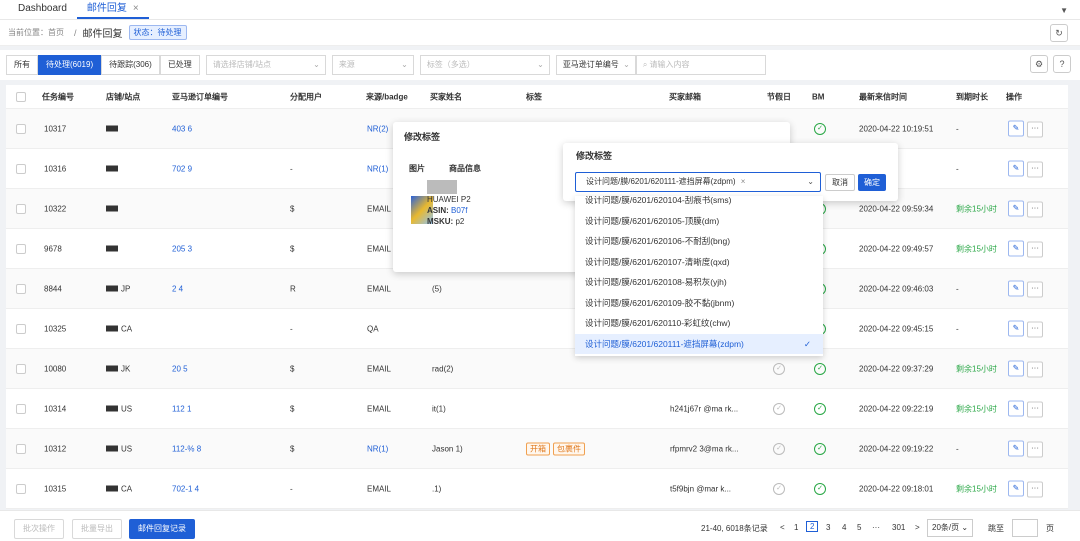 The width and height of the screenshot is (1080, 541). Describe the element at coordinates (796, 527) in the screenshot. I see `page-1: 1` at that location.